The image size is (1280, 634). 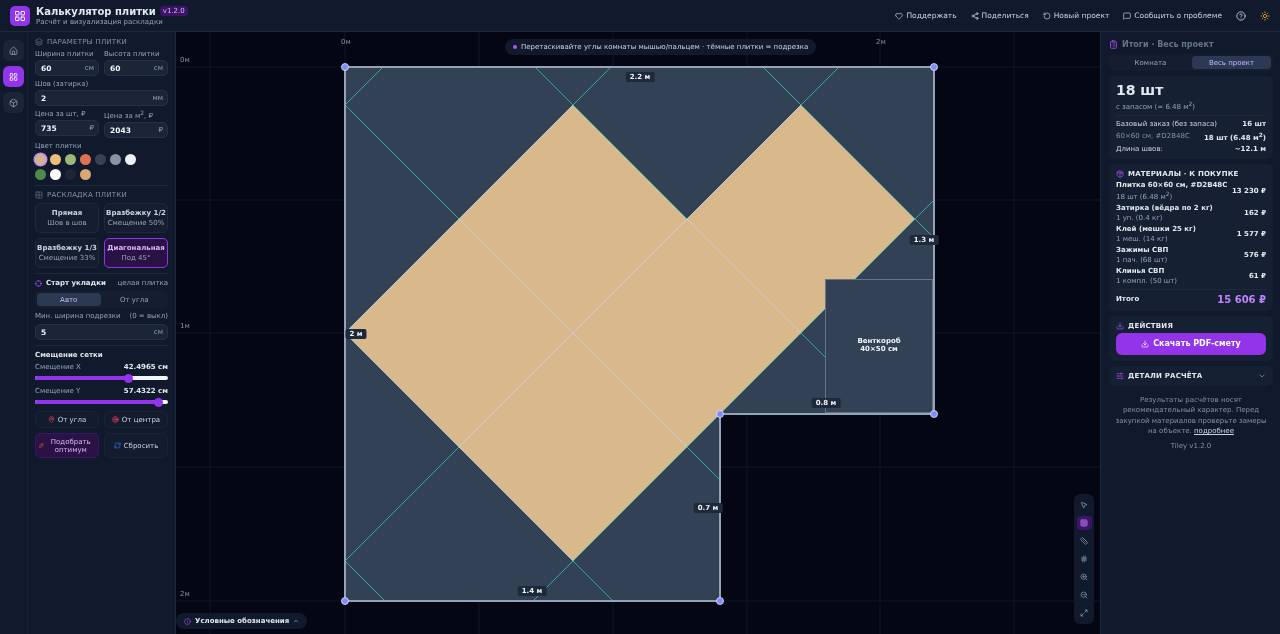 What do you see at coordinates (1084, 595) in the screenshot?
I see `zoom-out-icon` at bounding box center [1084, 595].